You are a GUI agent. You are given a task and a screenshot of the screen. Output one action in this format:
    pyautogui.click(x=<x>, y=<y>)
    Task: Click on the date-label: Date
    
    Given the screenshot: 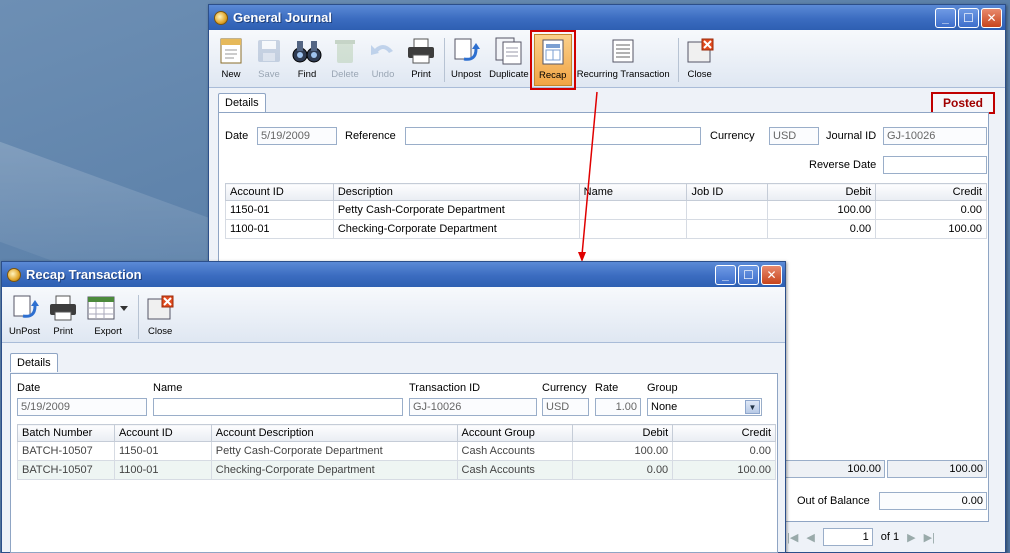 What is the action you would take?
    pyautogui.click(x=237, y=136)
    